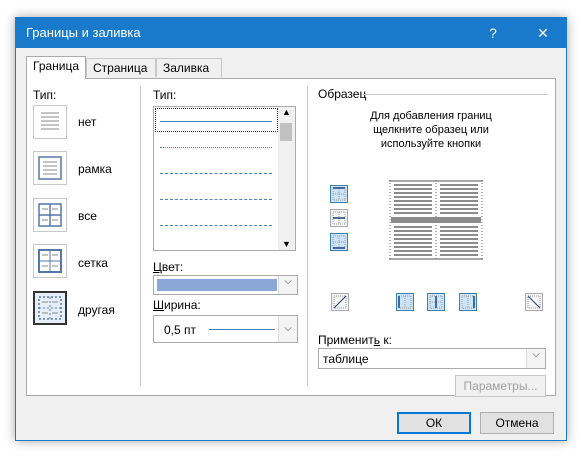 The image size is (583, 464). Describe the element at coordinates (216, 147) in the screenshot. I see `line-style-dotted` at that location.